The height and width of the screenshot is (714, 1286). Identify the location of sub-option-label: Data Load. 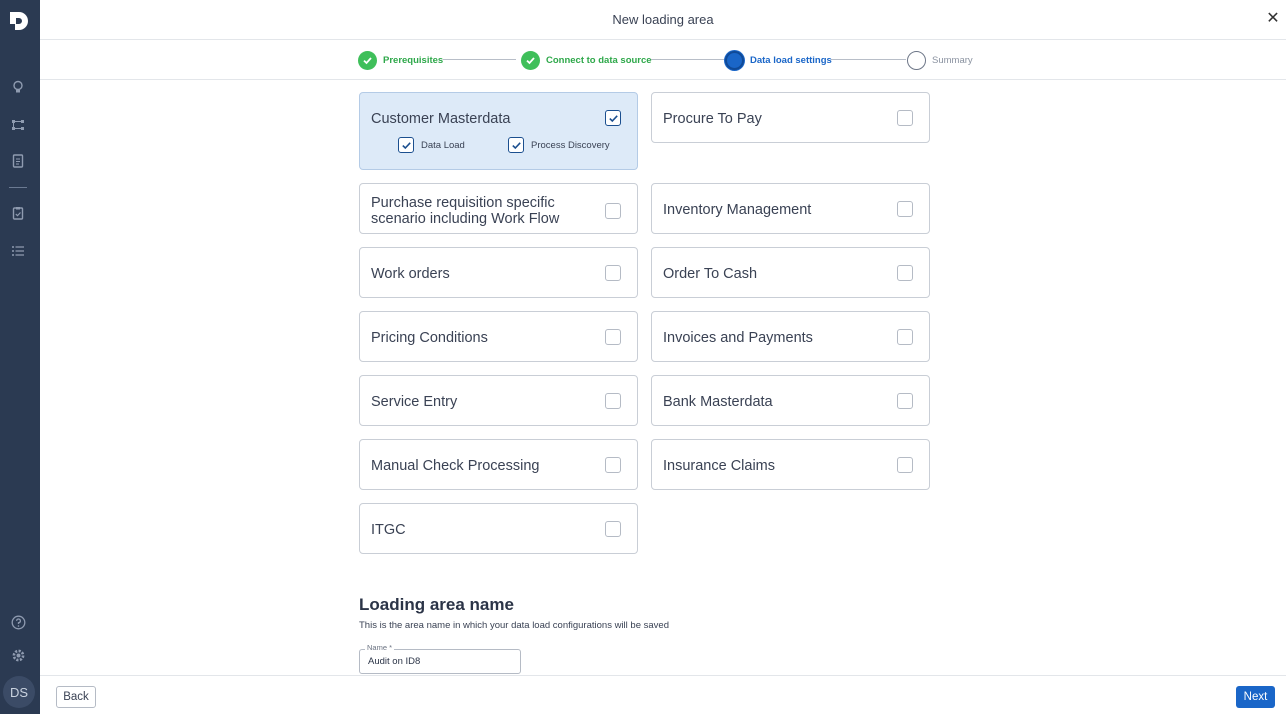
(443, 145).